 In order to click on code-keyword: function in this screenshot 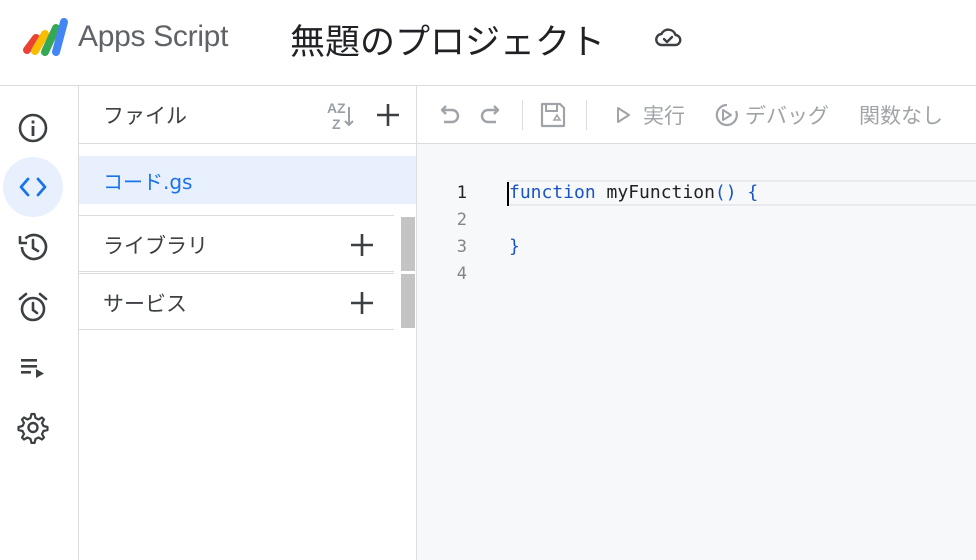, I will do `click(552, 192)`.